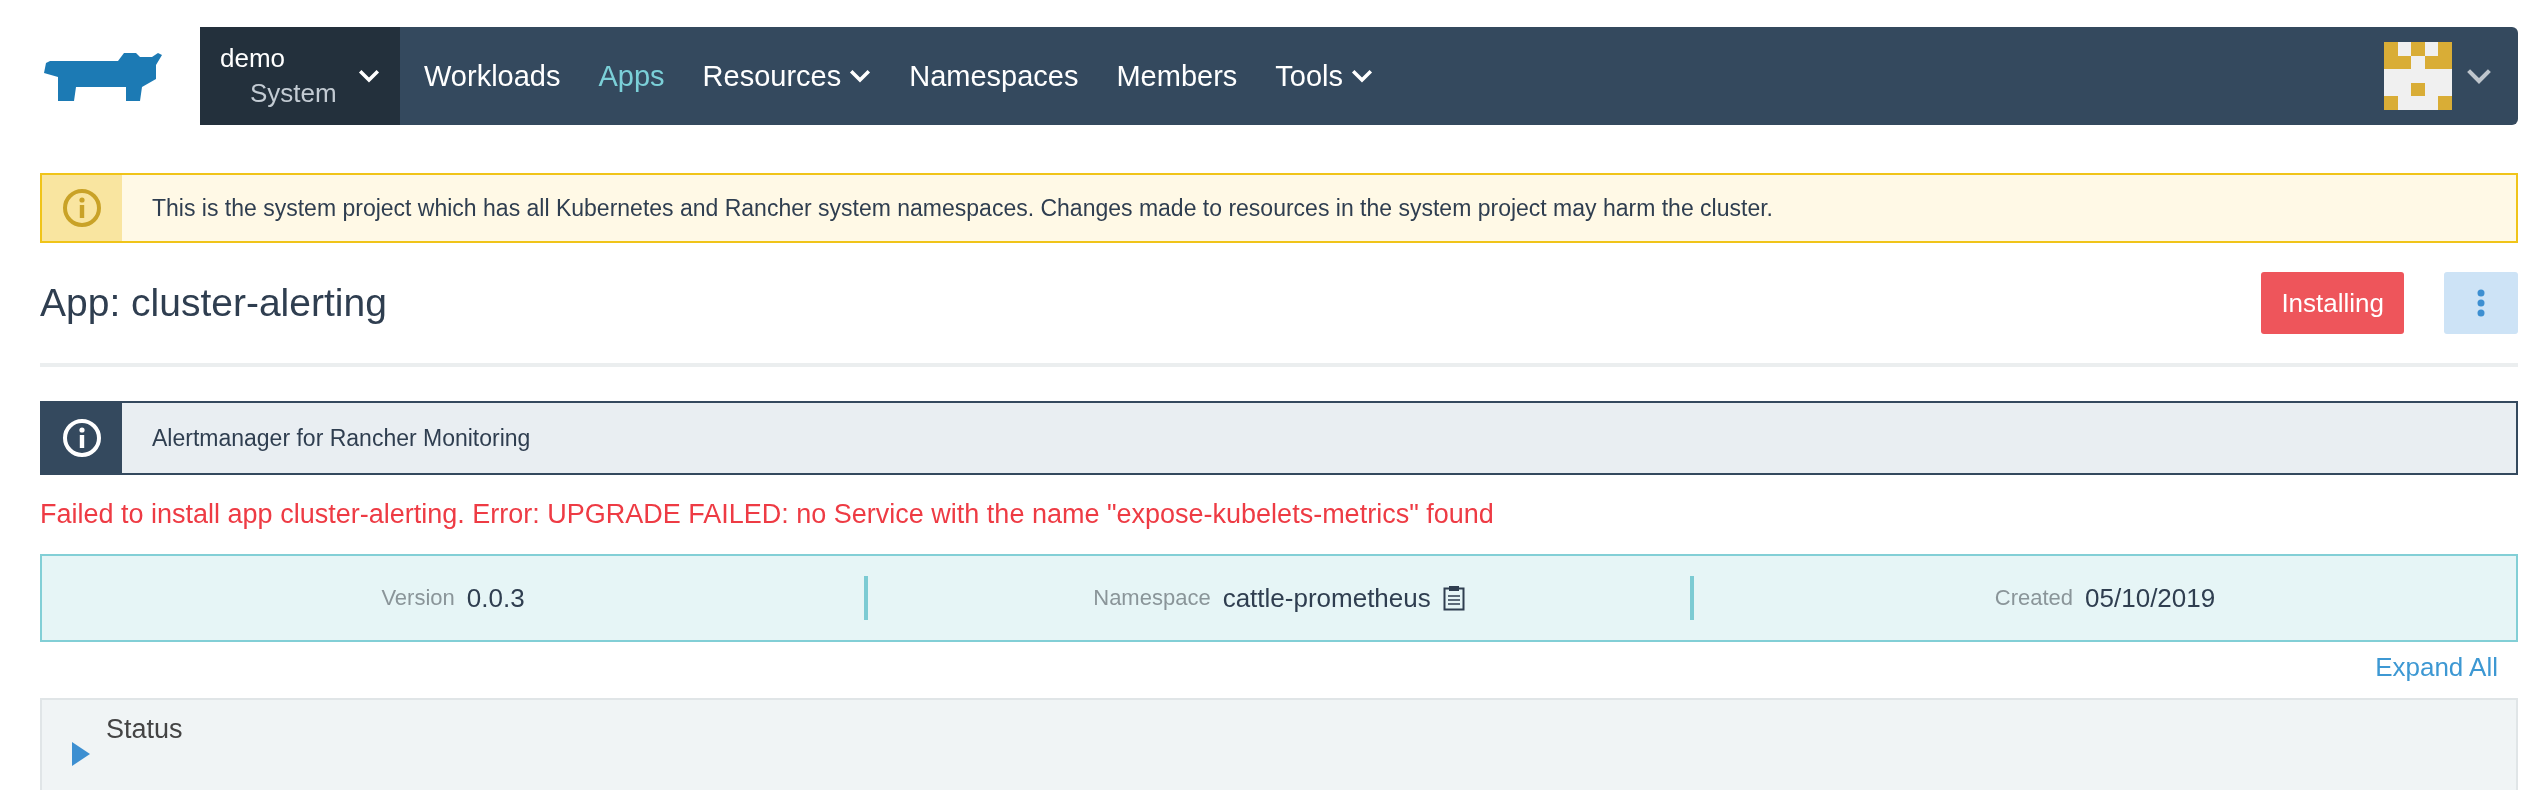  I want to click on warning-text: This is the system project which has all Kubernetes and Rancher system namespaces. Changes made to resources in the system project may harm the cluster., so click(962, 208).